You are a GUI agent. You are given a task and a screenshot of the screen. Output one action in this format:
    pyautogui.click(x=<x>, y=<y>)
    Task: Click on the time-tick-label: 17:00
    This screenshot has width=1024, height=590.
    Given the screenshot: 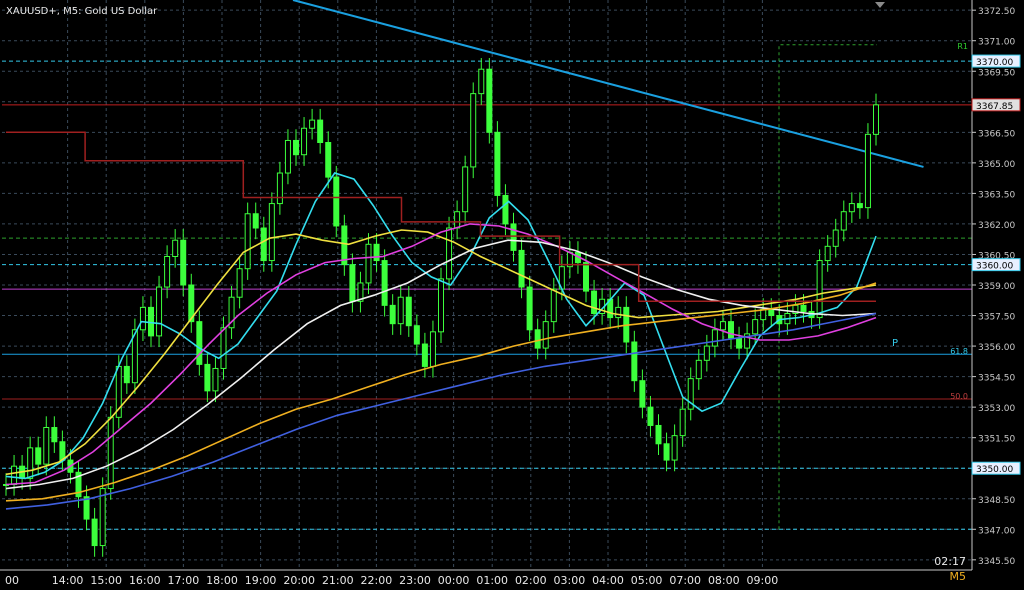 What is the action you would take?
    pyautogui.click(x=184, y=580)
    